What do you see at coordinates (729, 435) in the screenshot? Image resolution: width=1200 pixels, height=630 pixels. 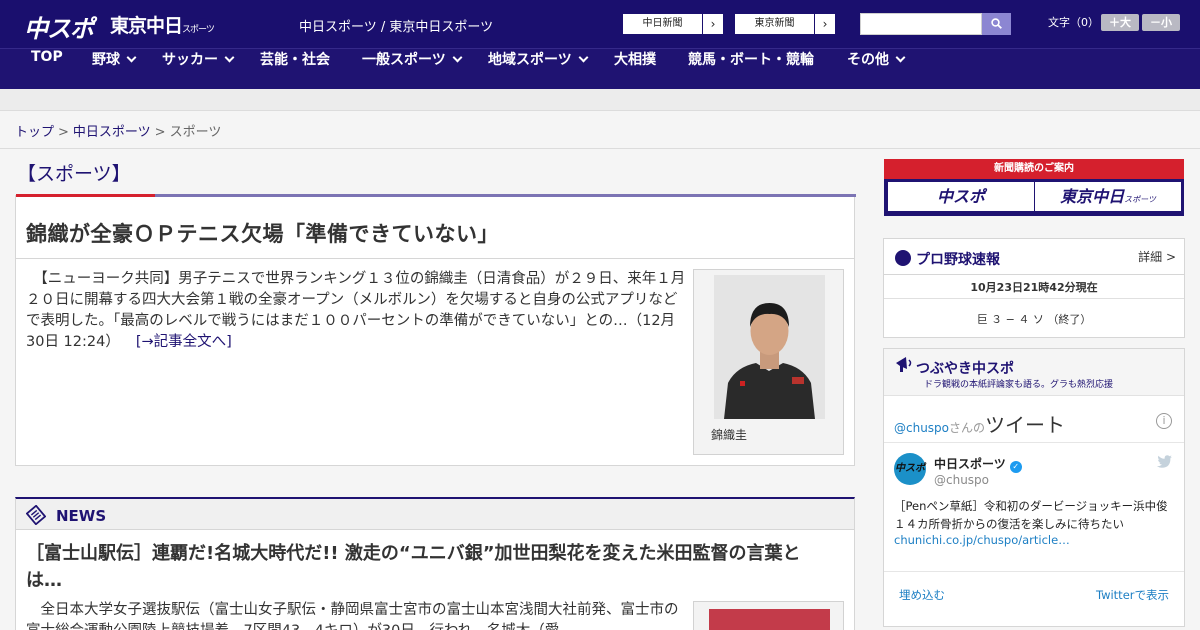 I see `photo-caption: 錦織圭` at bounding box center [729, 435].